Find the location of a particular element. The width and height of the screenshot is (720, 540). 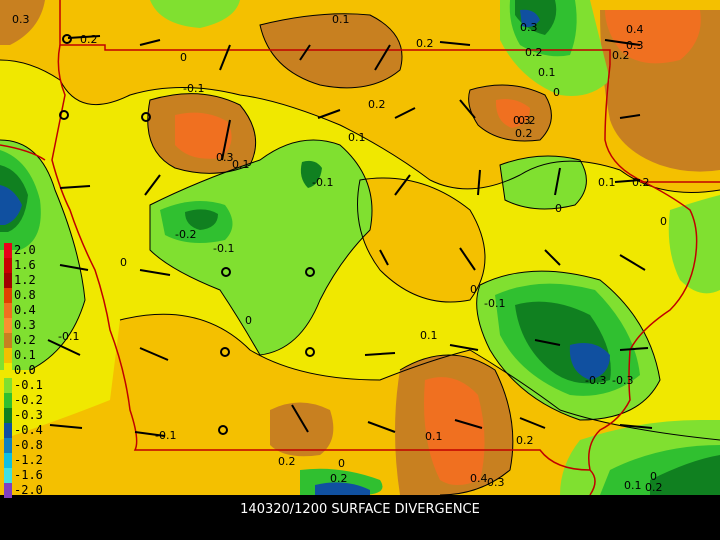

legend-row: 0.8 is located at coordinates (22, 295).